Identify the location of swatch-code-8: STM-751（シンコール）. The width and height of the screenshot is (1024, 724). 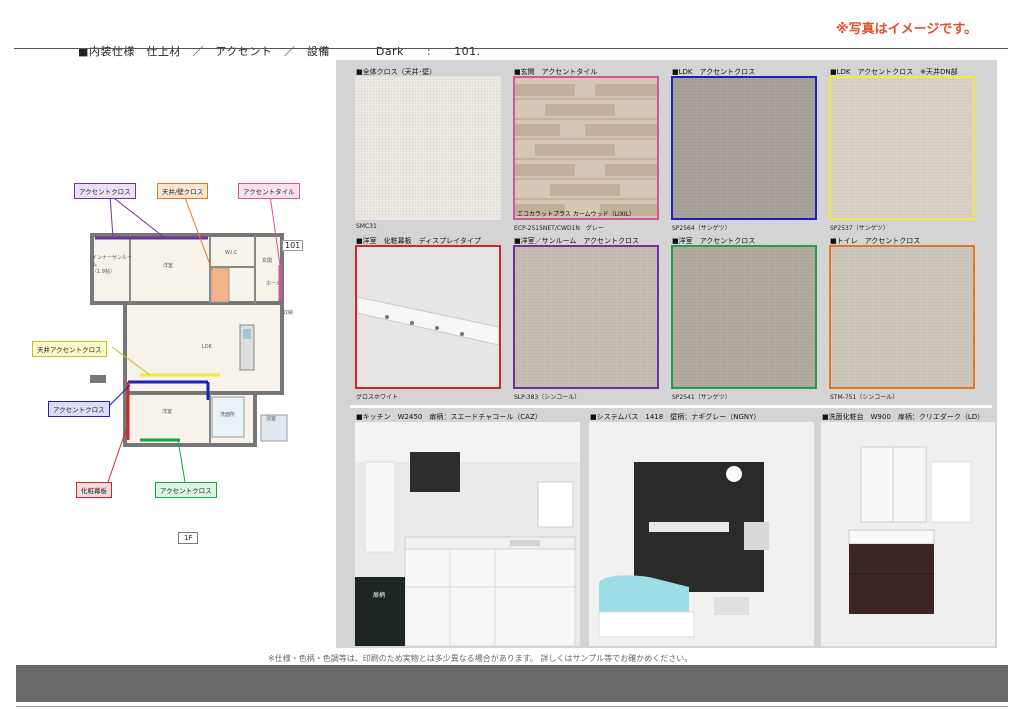
(864, 397).